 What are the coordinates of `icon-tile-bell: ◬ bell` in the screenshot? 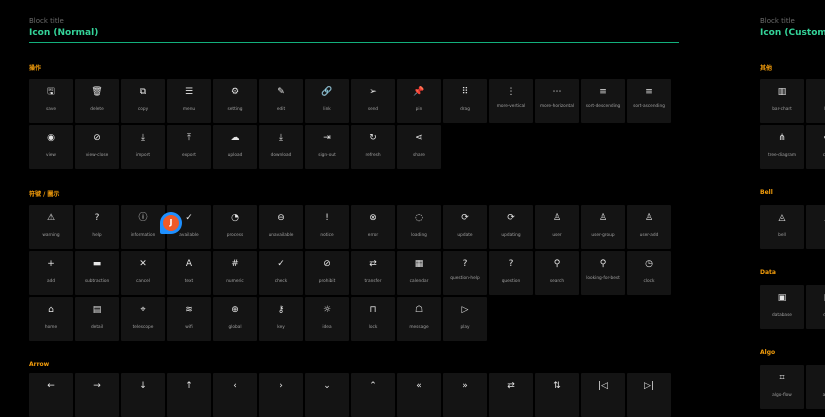 It's located at (782, 227).